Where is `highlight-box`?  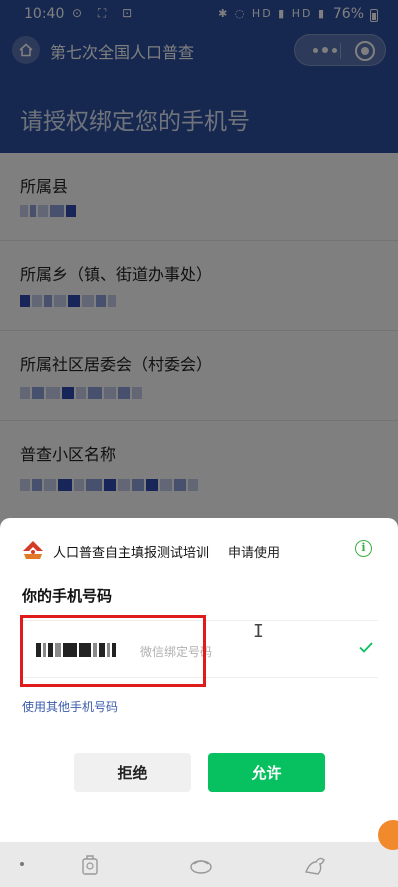 highlight-box is located at coordinates (113, 651).